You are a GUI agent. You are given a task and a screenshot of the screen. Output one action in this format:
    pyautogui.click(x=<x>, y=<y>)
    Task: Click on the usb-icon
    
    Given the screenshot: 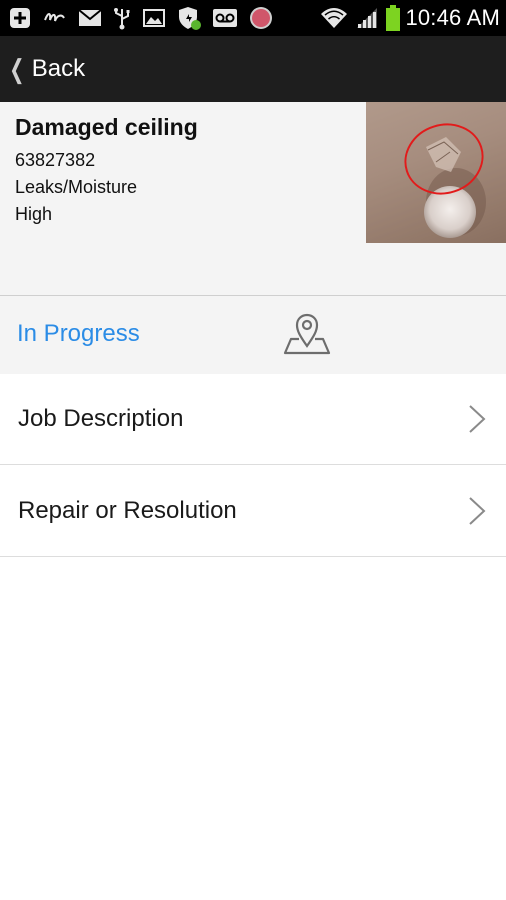 What is the action you would take?
    pyautogui.click(x=122, y=18)
    